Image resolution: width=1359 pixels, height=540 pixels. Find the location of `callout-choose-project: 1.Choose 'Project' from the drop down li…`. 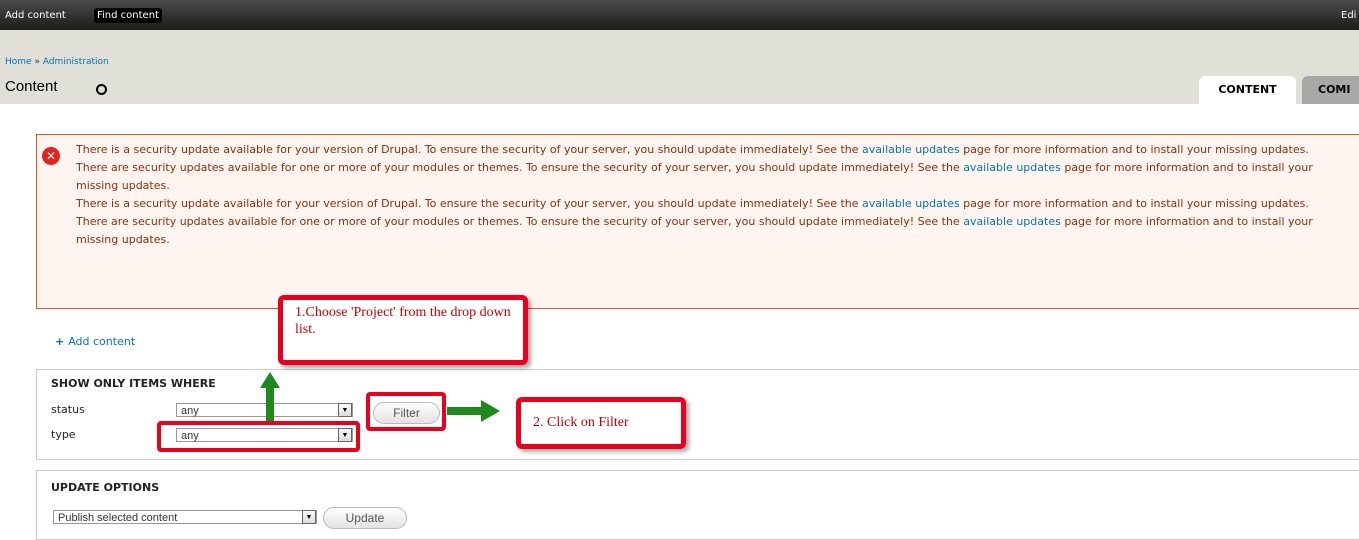

callout-choose-project: 1.Choose 'Project' from the drop down li… is located at coordinates (403, 330).